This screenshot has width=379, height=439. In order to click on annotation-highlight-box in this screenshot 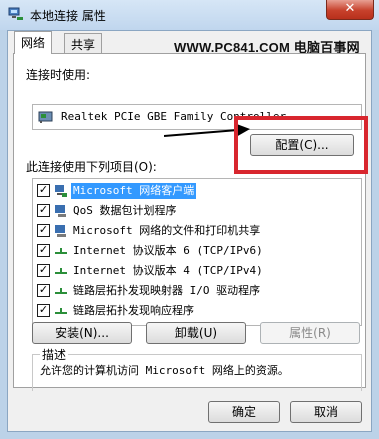, I will do `click(301, 145)`.